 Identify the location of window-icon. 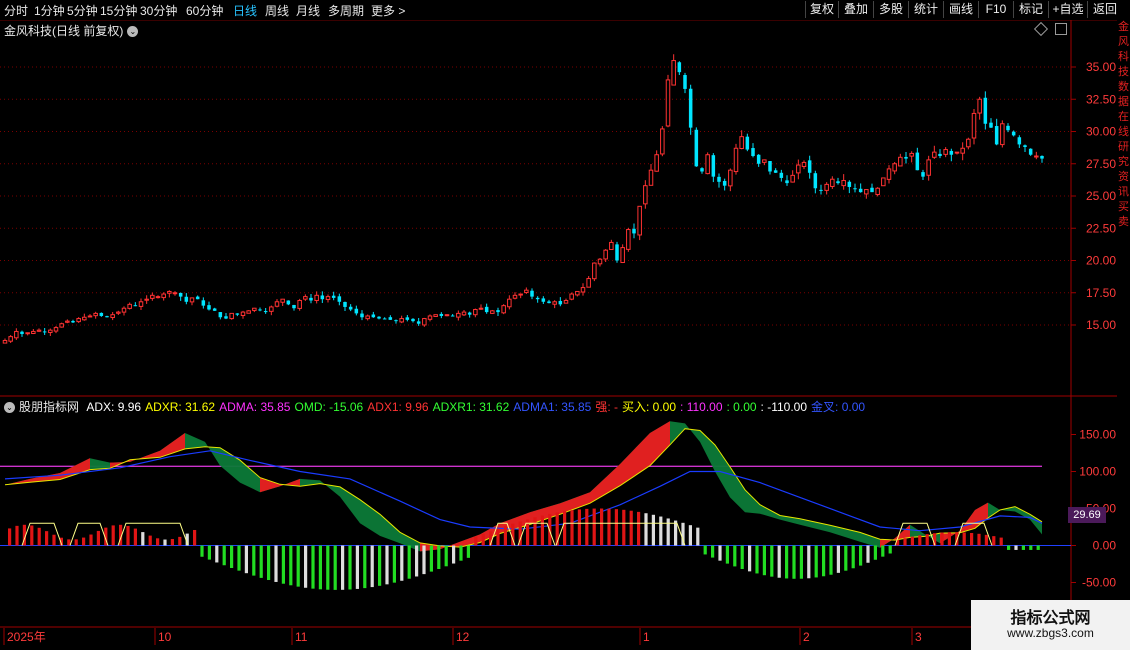
(1061, 29).